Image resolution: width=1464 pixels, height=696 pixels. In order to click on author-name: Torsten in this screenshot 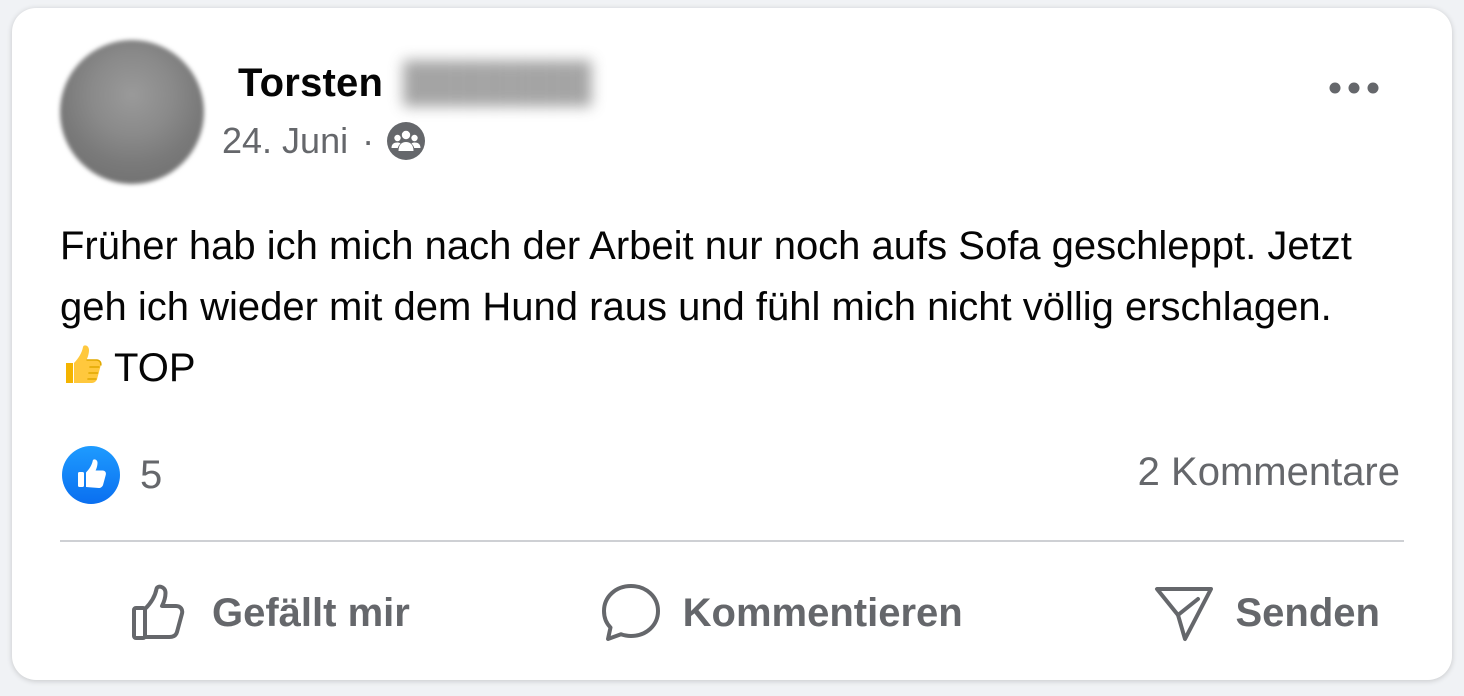, I will do `click(310, 83)`.